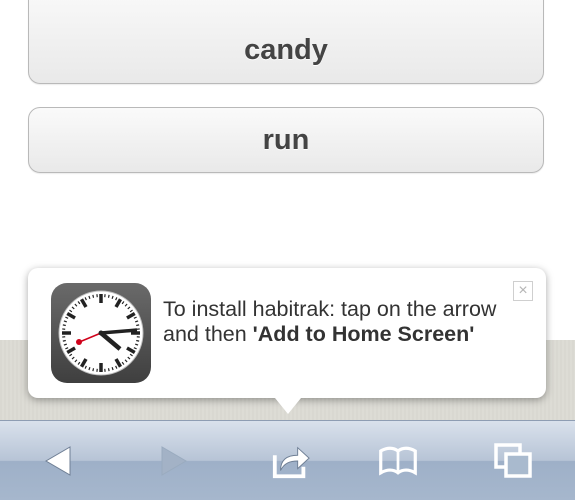 This screenshot has width=575, height=500. I want to click on share-icon, so click(291, 461).